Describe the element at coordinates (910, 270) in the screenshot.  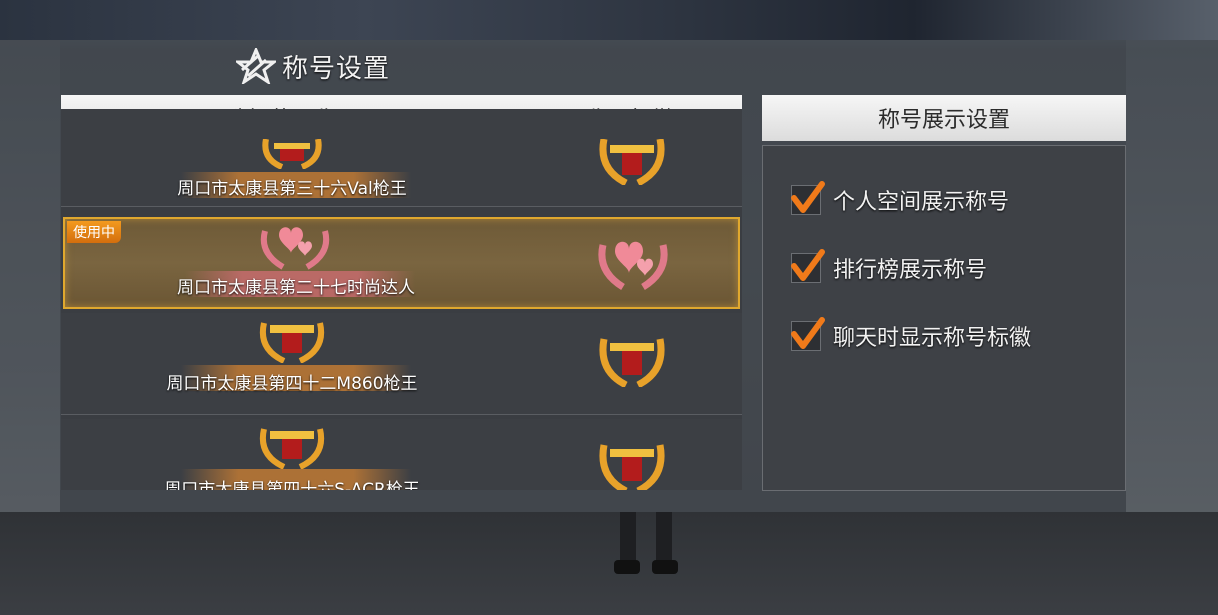
I see `option-label: 排行榜展示称号` at that location.